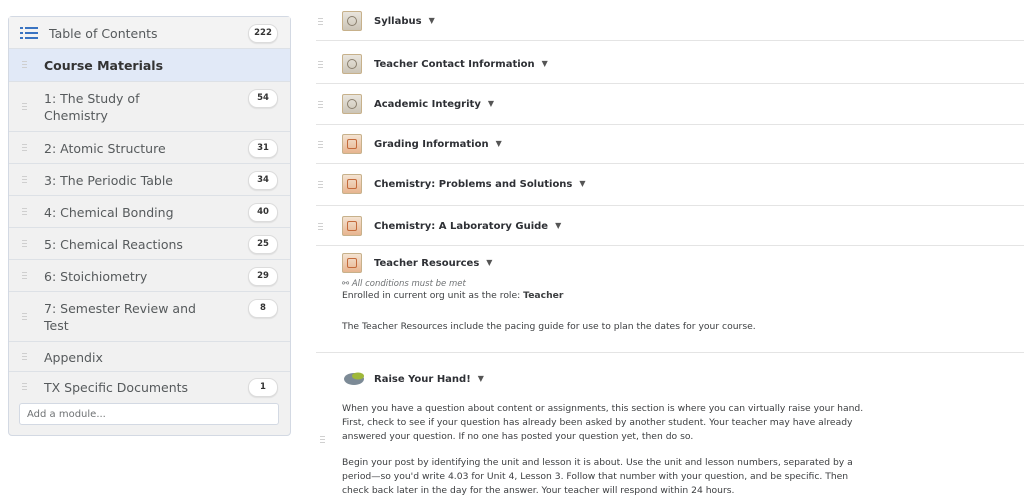 The width and height of the screenshot is (1024, 500). Describe the element at coordinates (429, 379) in the screenshot. I see `module-title: Raise Your Hand! ▼` at that location.